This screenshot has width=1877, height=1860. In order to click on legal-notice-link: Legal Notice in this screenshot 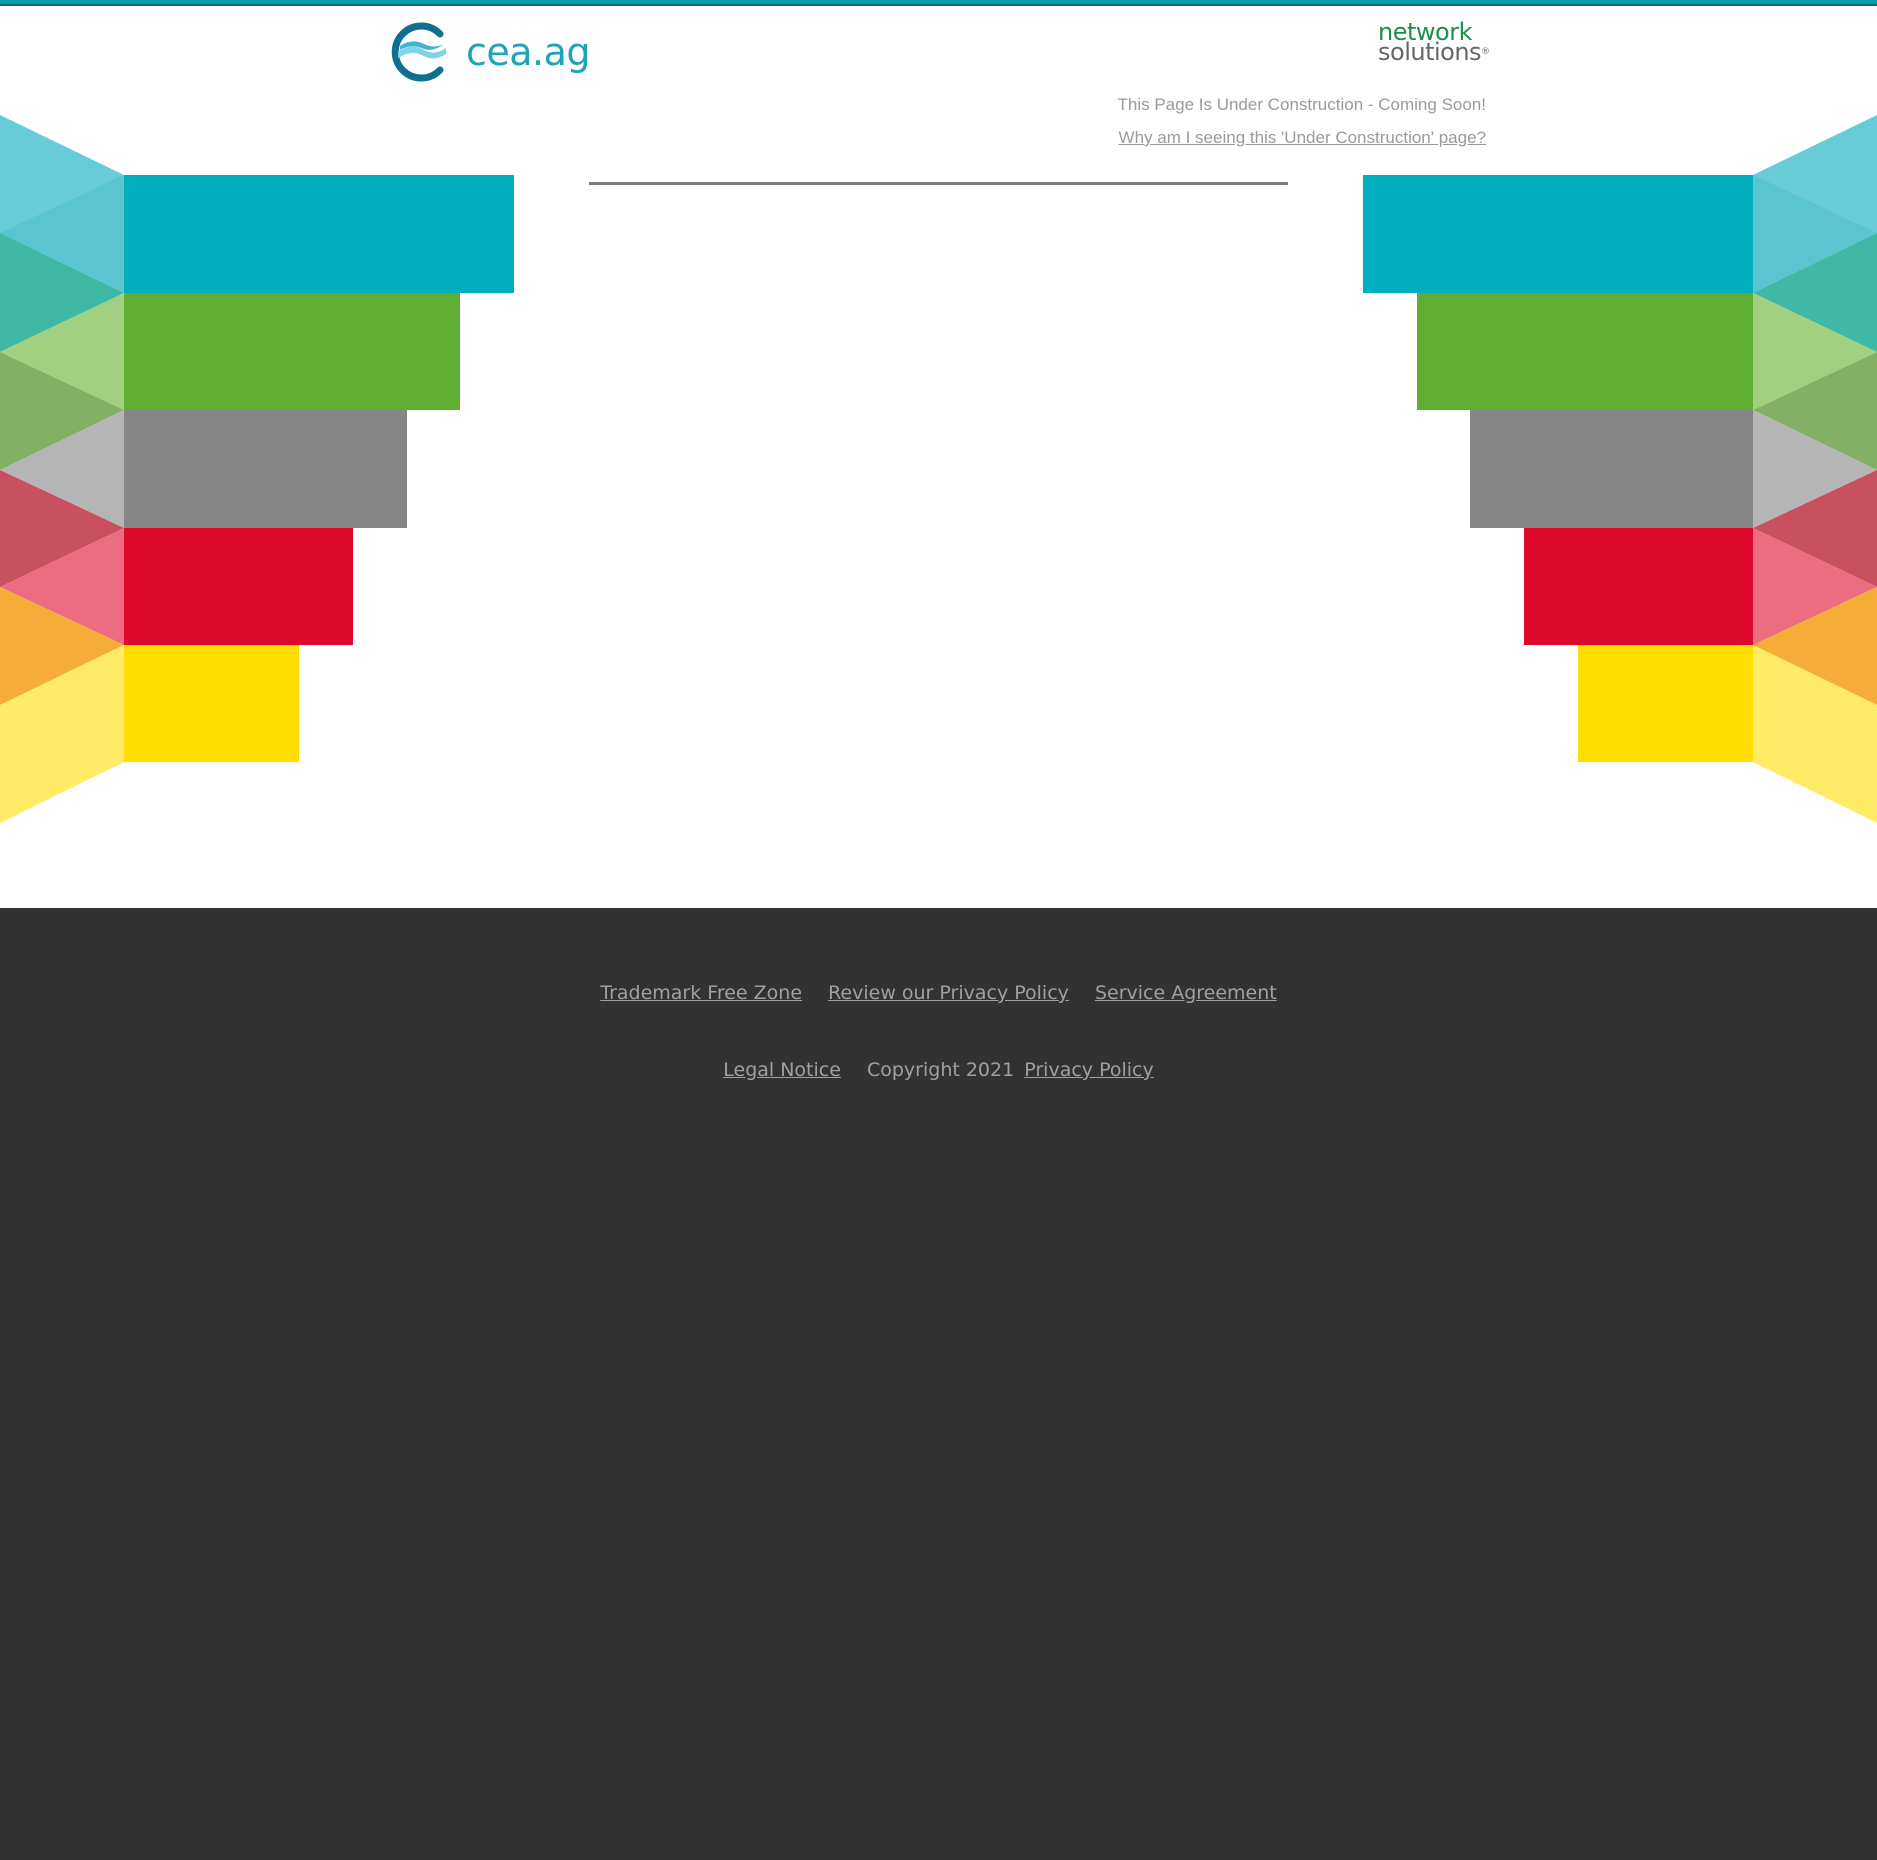, I will do `click(782, 1070)`.